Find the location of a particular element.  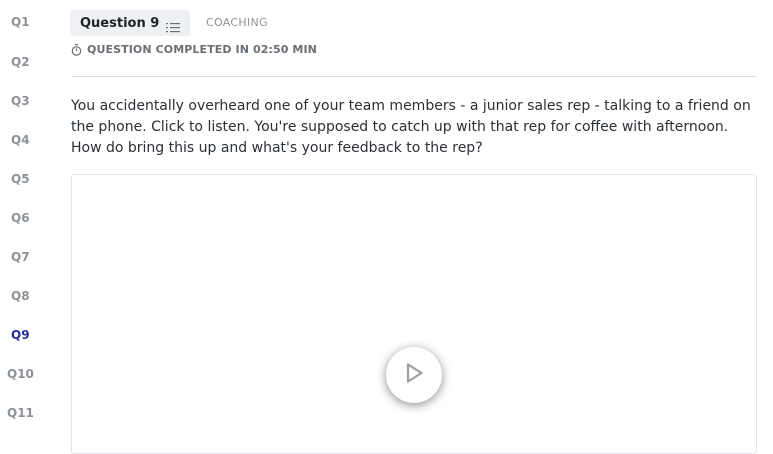

sidebar-item-label: Q9 is located at coordinates (20, 335).